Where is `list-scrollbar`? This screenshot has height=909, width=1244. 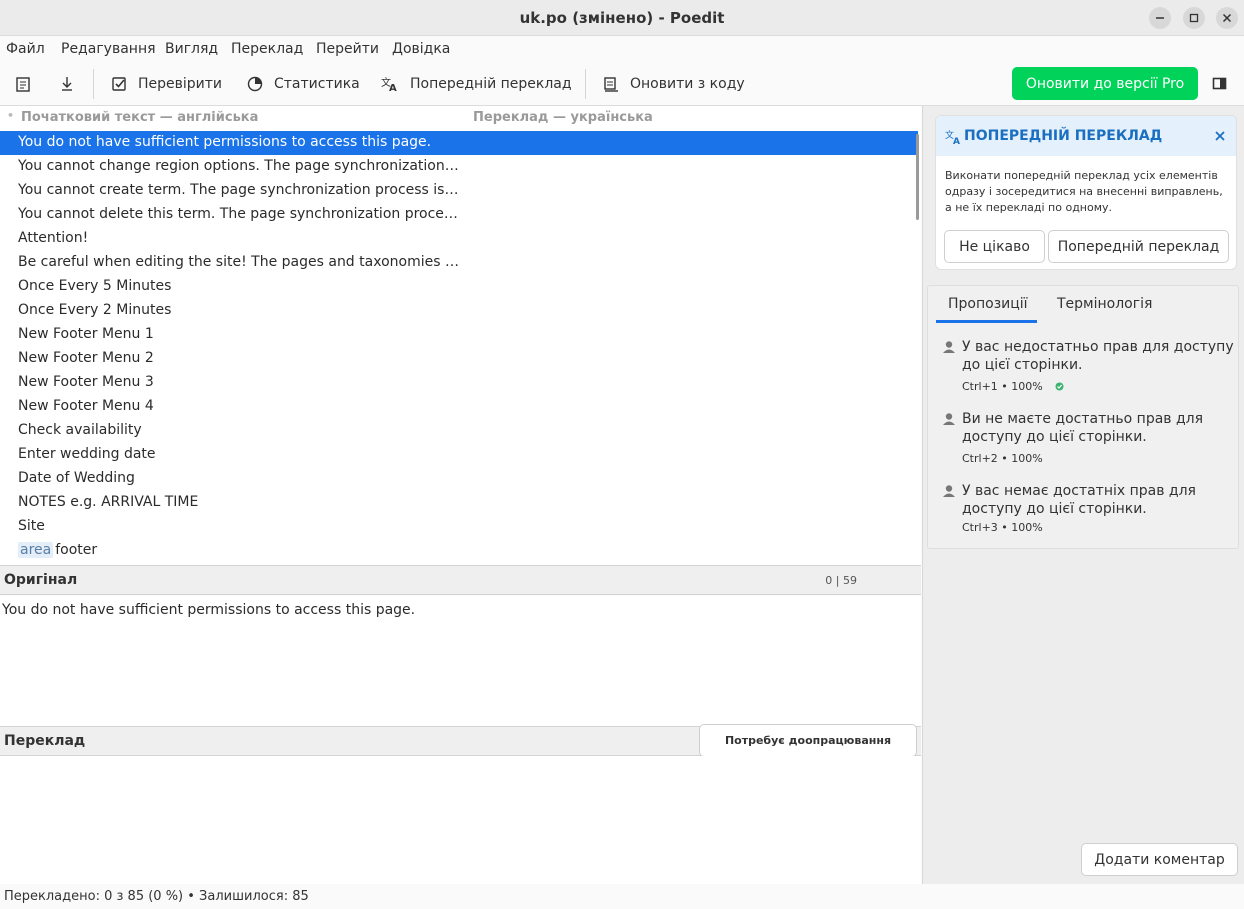
list-scrollbar is located at coordinates (917, 177).